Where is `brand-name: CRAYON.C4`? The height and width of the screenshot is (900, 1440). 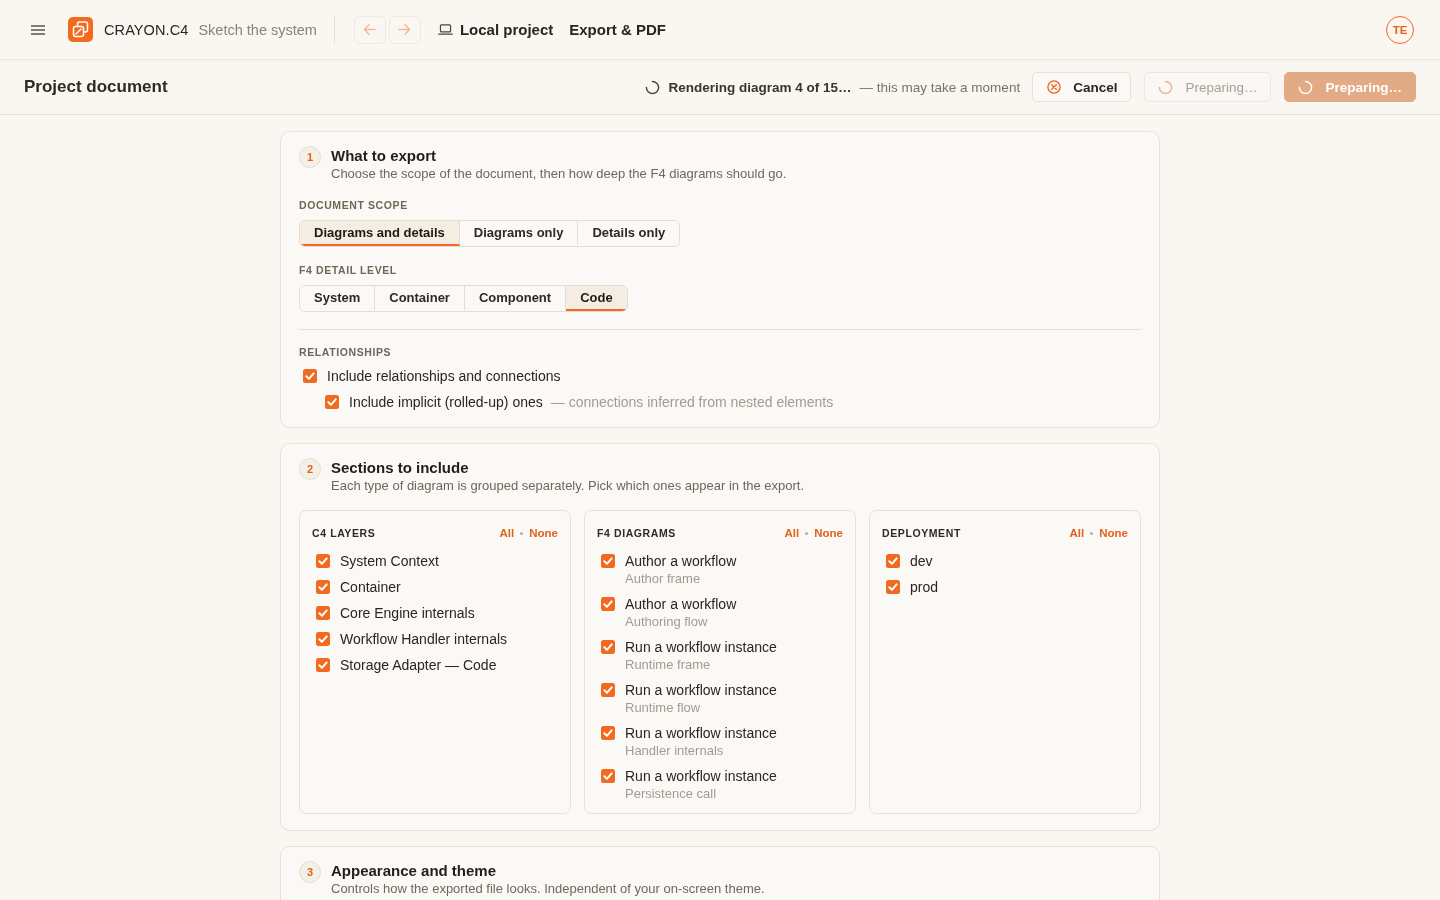 brand-name: CRAYON.C4 is located at coordinates (146, 29).